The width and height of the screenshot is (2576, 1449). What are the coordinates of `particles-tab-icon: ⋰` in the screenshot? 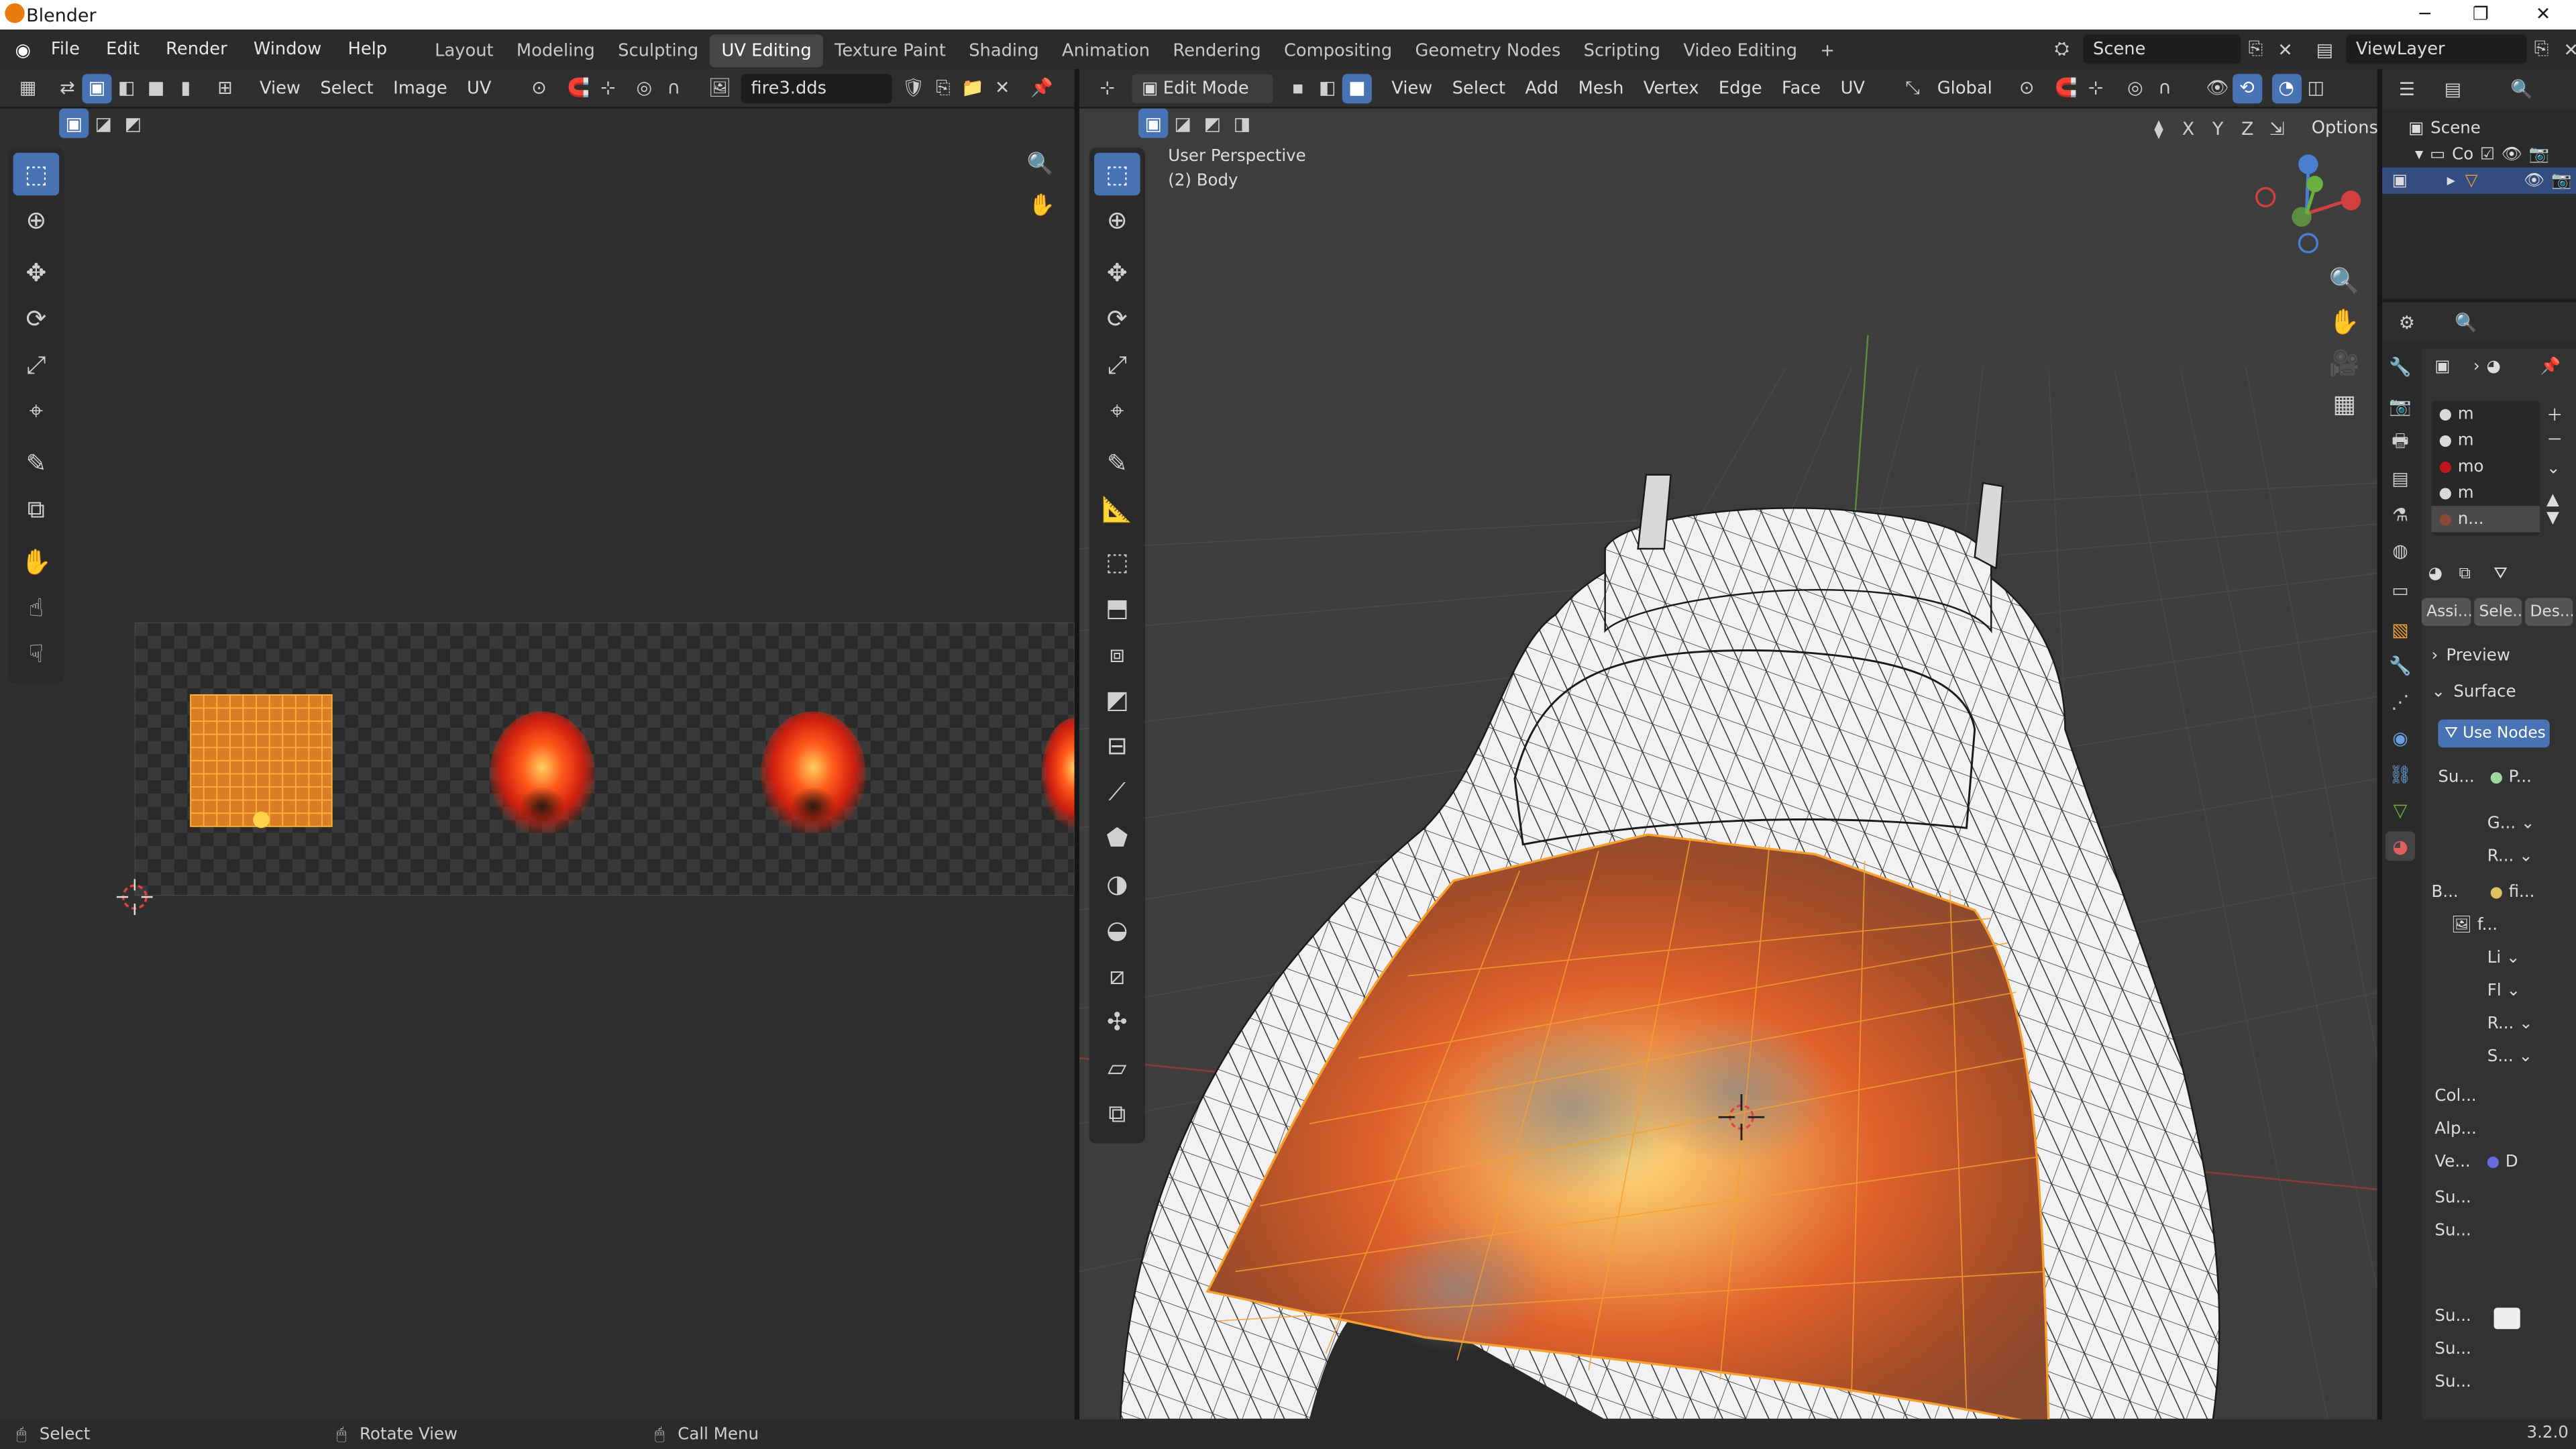 It's located at (2400, 701).